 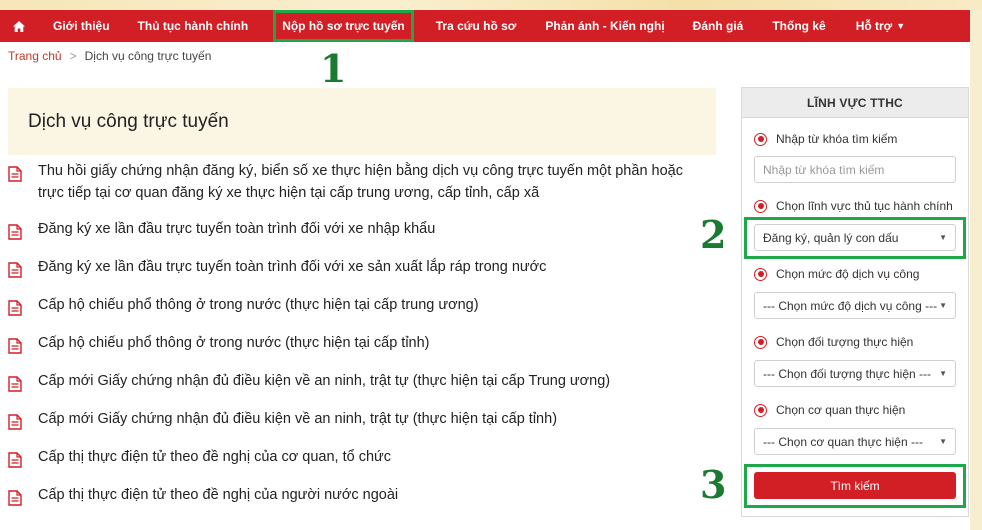 I want to click on field-select: Đăng ký, quản lý con dấu ▼, so click(x=855, y=237).